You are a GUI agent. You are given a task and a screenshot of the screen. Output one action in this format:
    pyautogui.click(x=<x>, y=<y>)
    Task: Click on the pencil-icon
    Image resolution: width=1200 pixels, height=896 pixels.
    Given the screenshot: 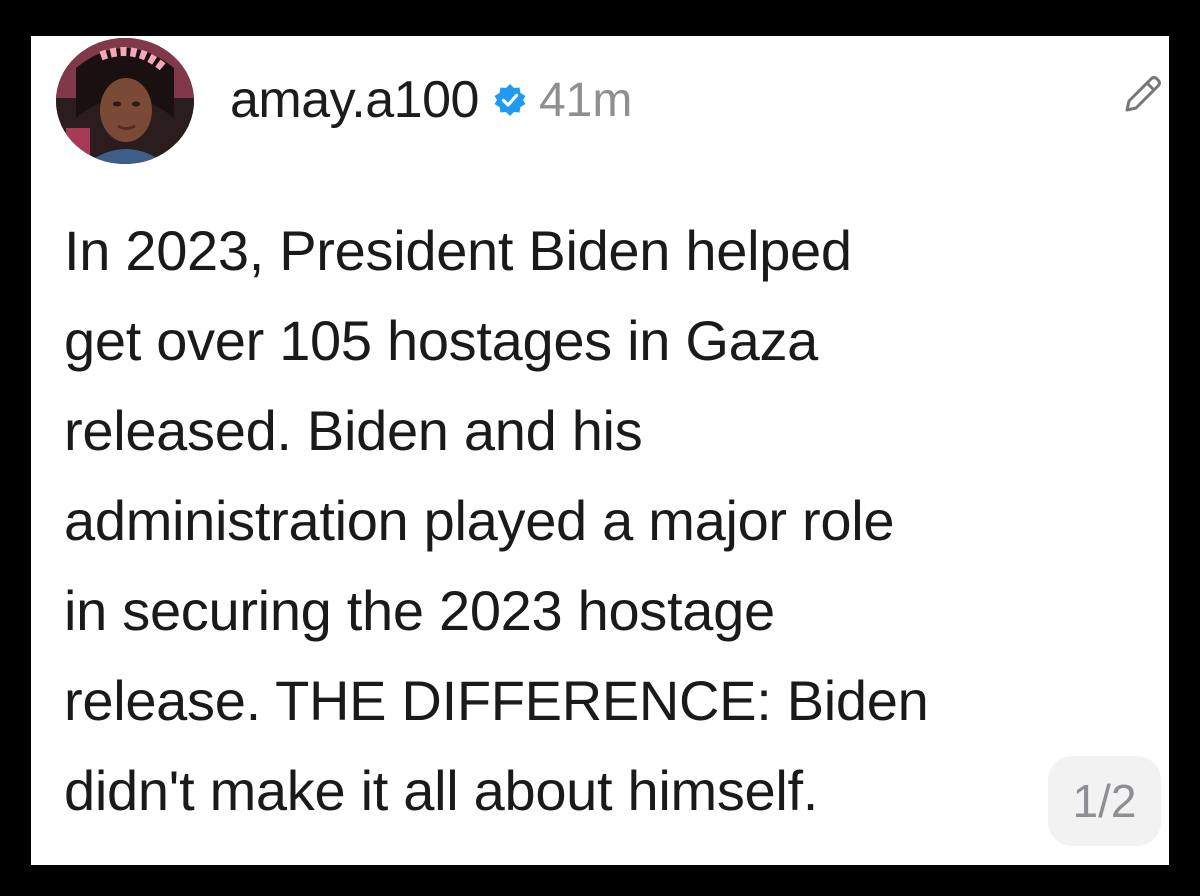 What is the action you would take?
    pyautogui.click(x=1143, y=94)
    